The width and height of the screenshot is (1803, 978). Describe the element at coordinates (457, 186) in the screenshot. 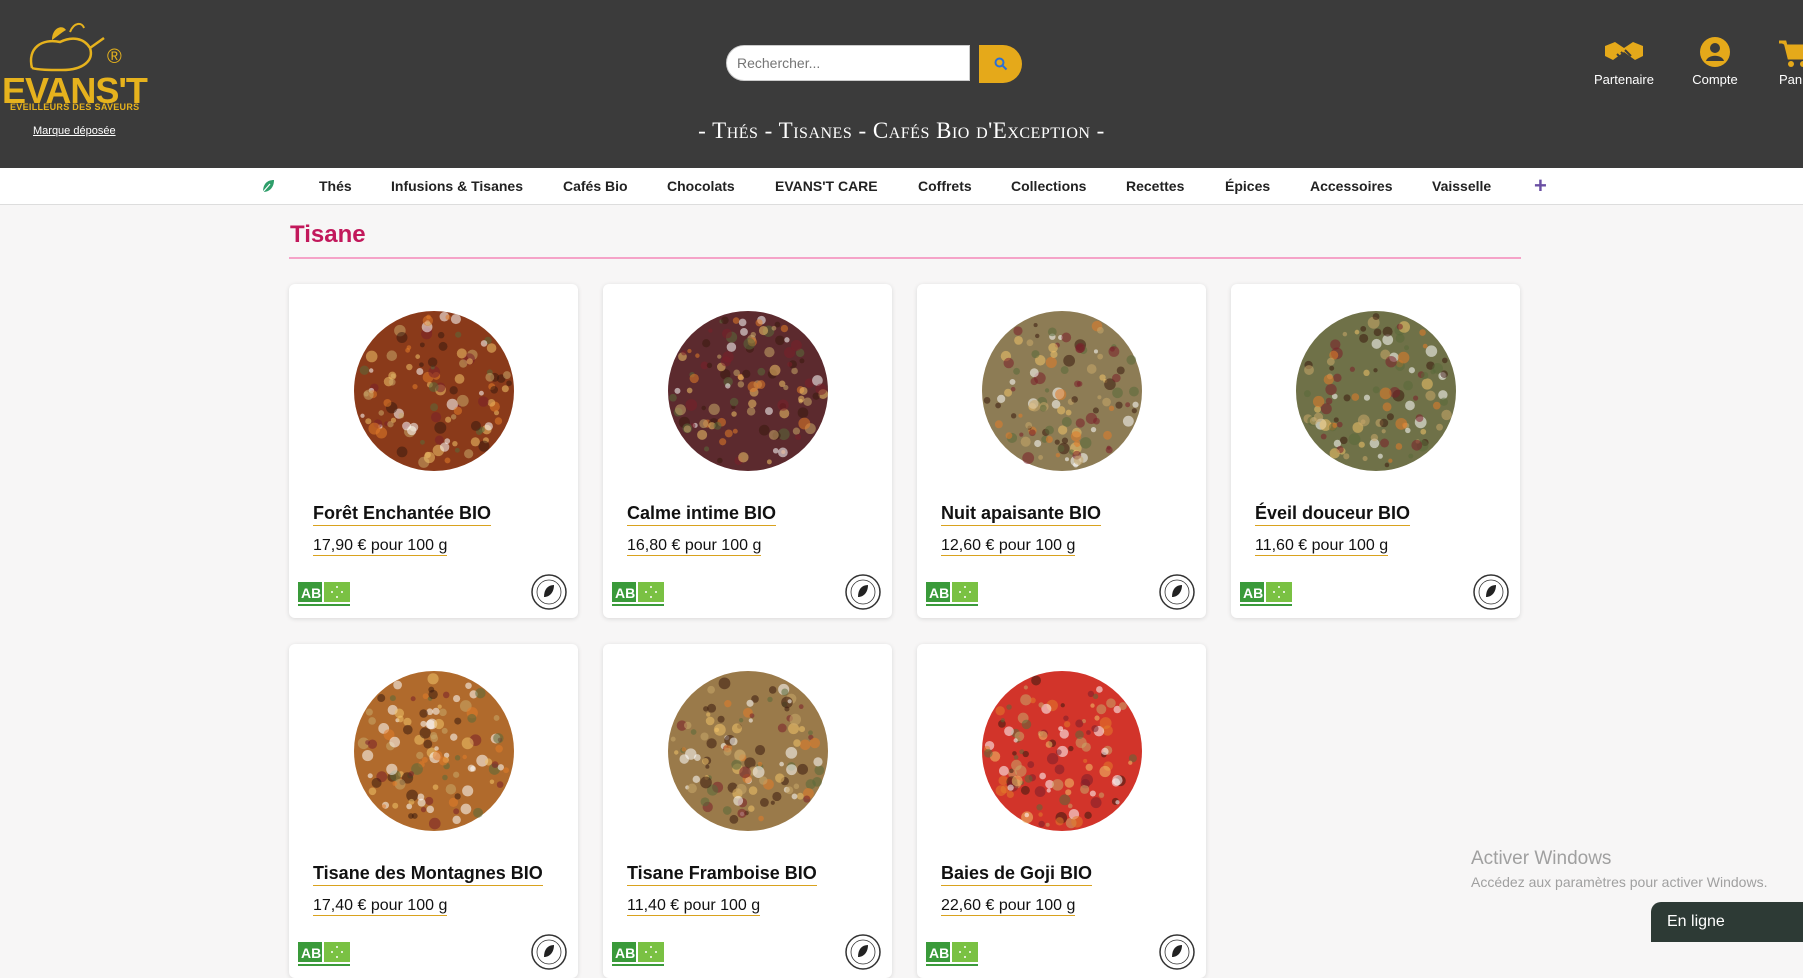

I see `nav-item-infusions: Infusions & Tisanes` at that location.